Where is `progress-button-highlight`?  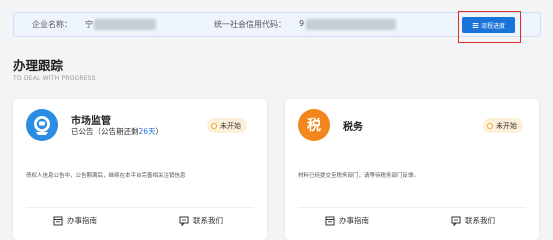 progress-button-highlight is located at coordinates (489, 27).